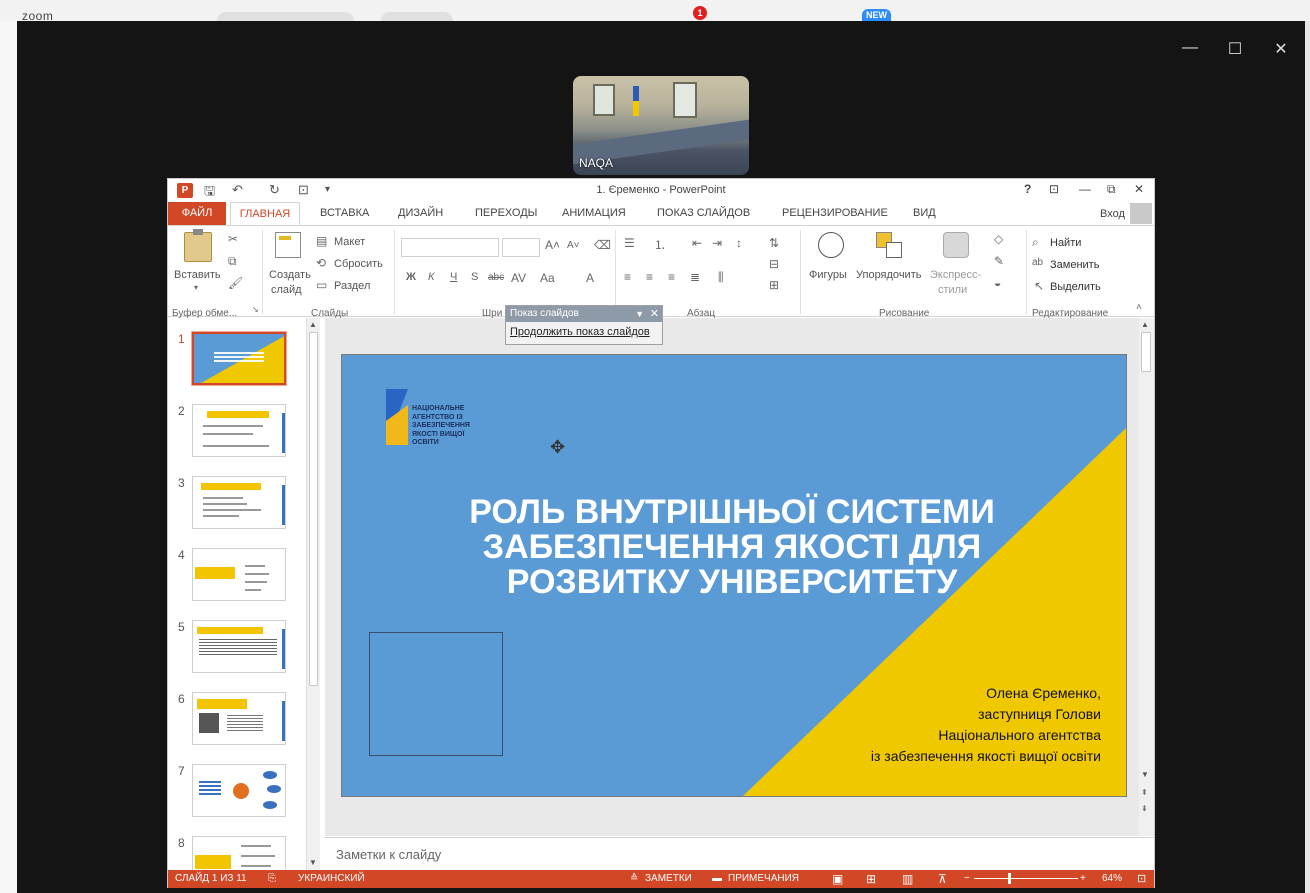 Image resolution: width=1310 pixels, height=893 pixels. What do you see at coordinates (196, 287) in the screenshot?
I see `paste-dropdown-icon: ▾` at bounding box center [196, 287].